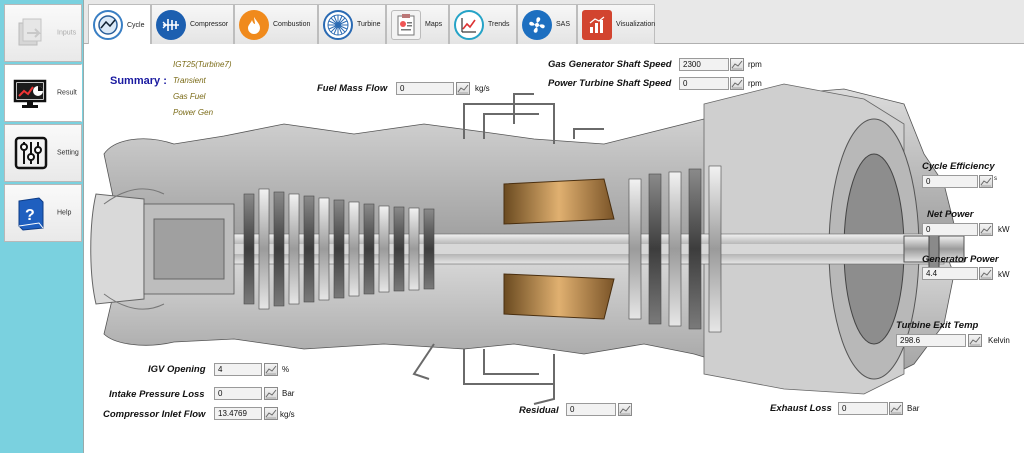 Image resolution: width=1024 pixels, height=453 pixels. What do you see at coordinates (937, 325) in the screenshot?
I see `turbine-exit-temp-label: Turbine Exit Temp` at bounding box center [937, 325].